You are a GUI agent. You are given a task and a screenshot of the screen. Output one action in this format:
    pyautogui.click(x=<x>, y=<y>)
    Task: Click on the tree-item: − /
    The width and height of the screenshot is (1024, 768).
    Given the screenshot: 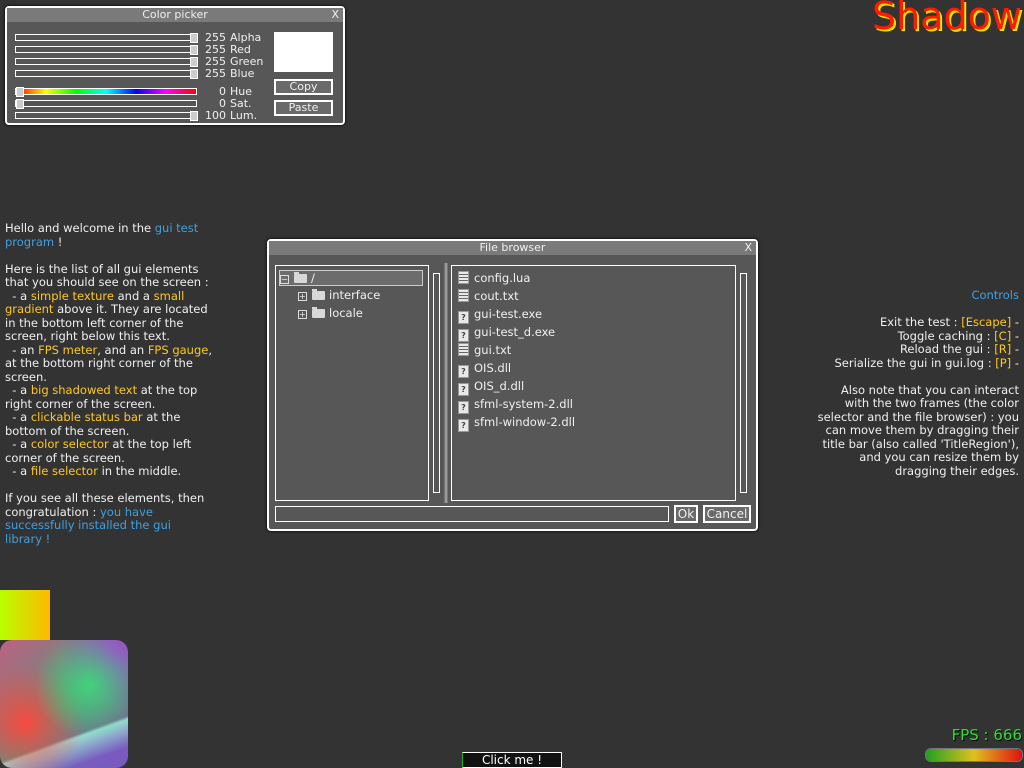 What is the action you would take?
    pyautogui.click(x=351, y=278)
    